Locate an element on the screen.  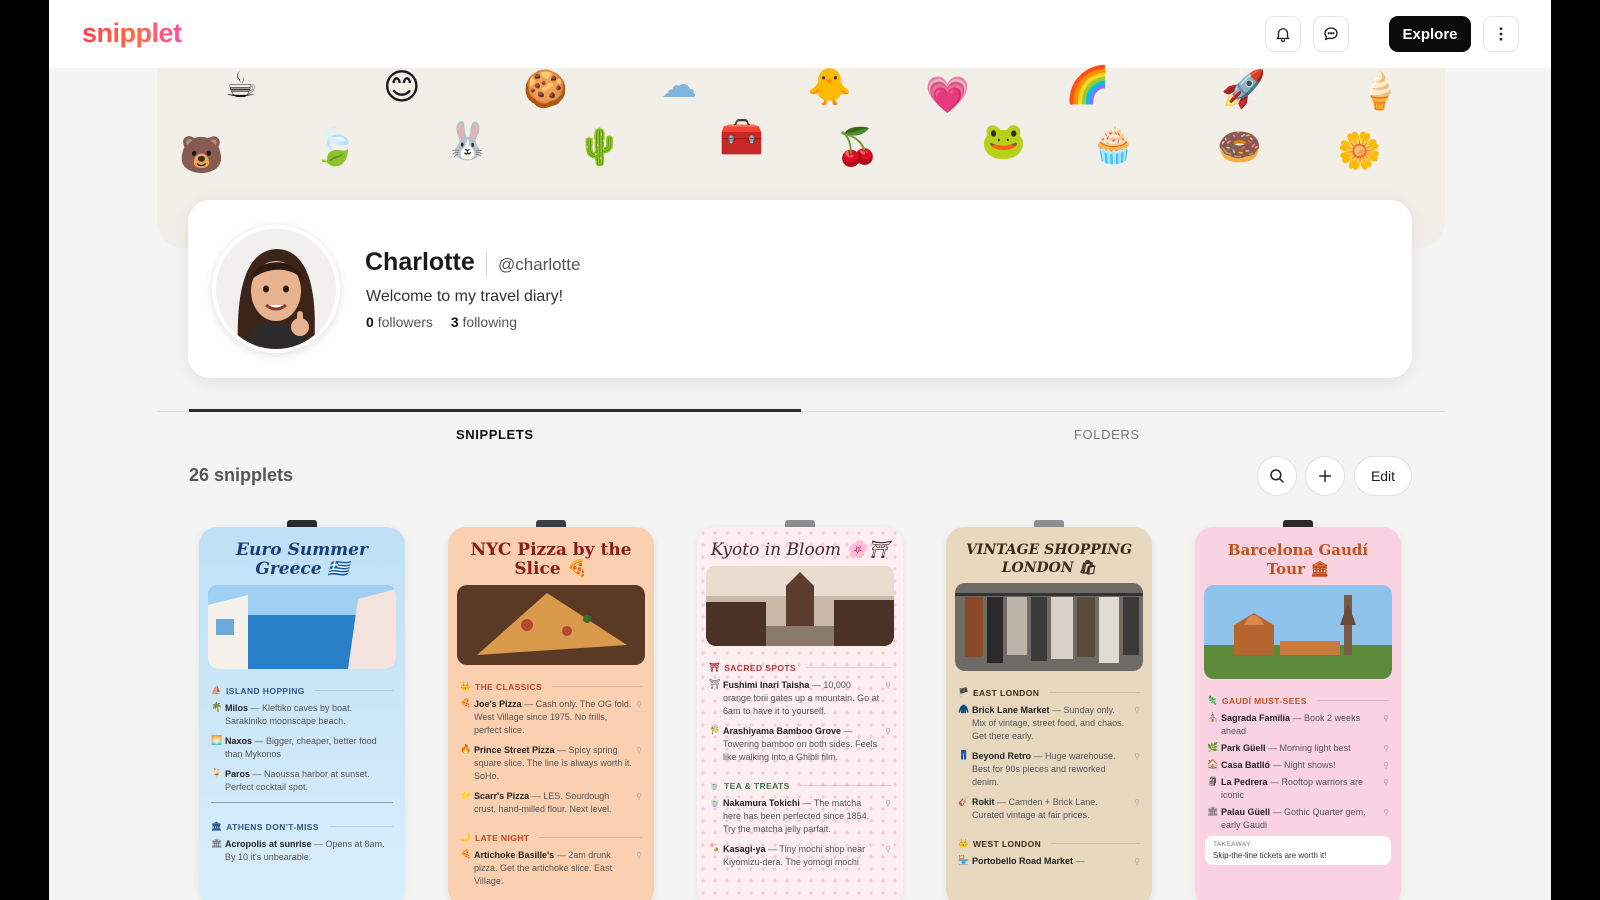
frog-sticker-icon: 🐸 is located at coordinates (1003, 141).